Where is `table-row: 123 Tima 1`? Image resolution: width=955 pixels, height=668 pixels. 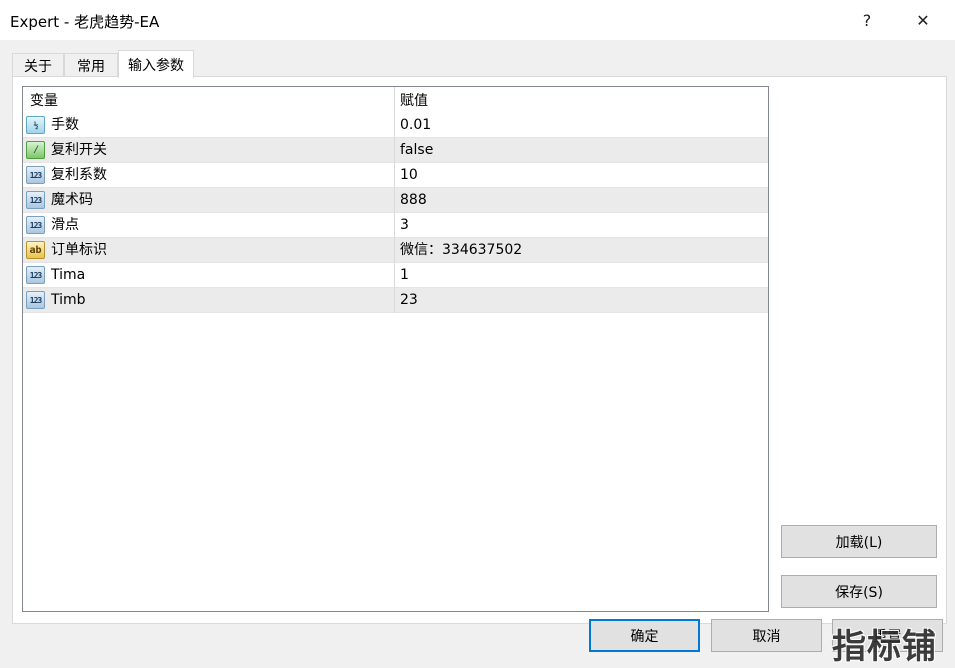
table-row: 123 Tima 1 is located at coordinates (395, 275).